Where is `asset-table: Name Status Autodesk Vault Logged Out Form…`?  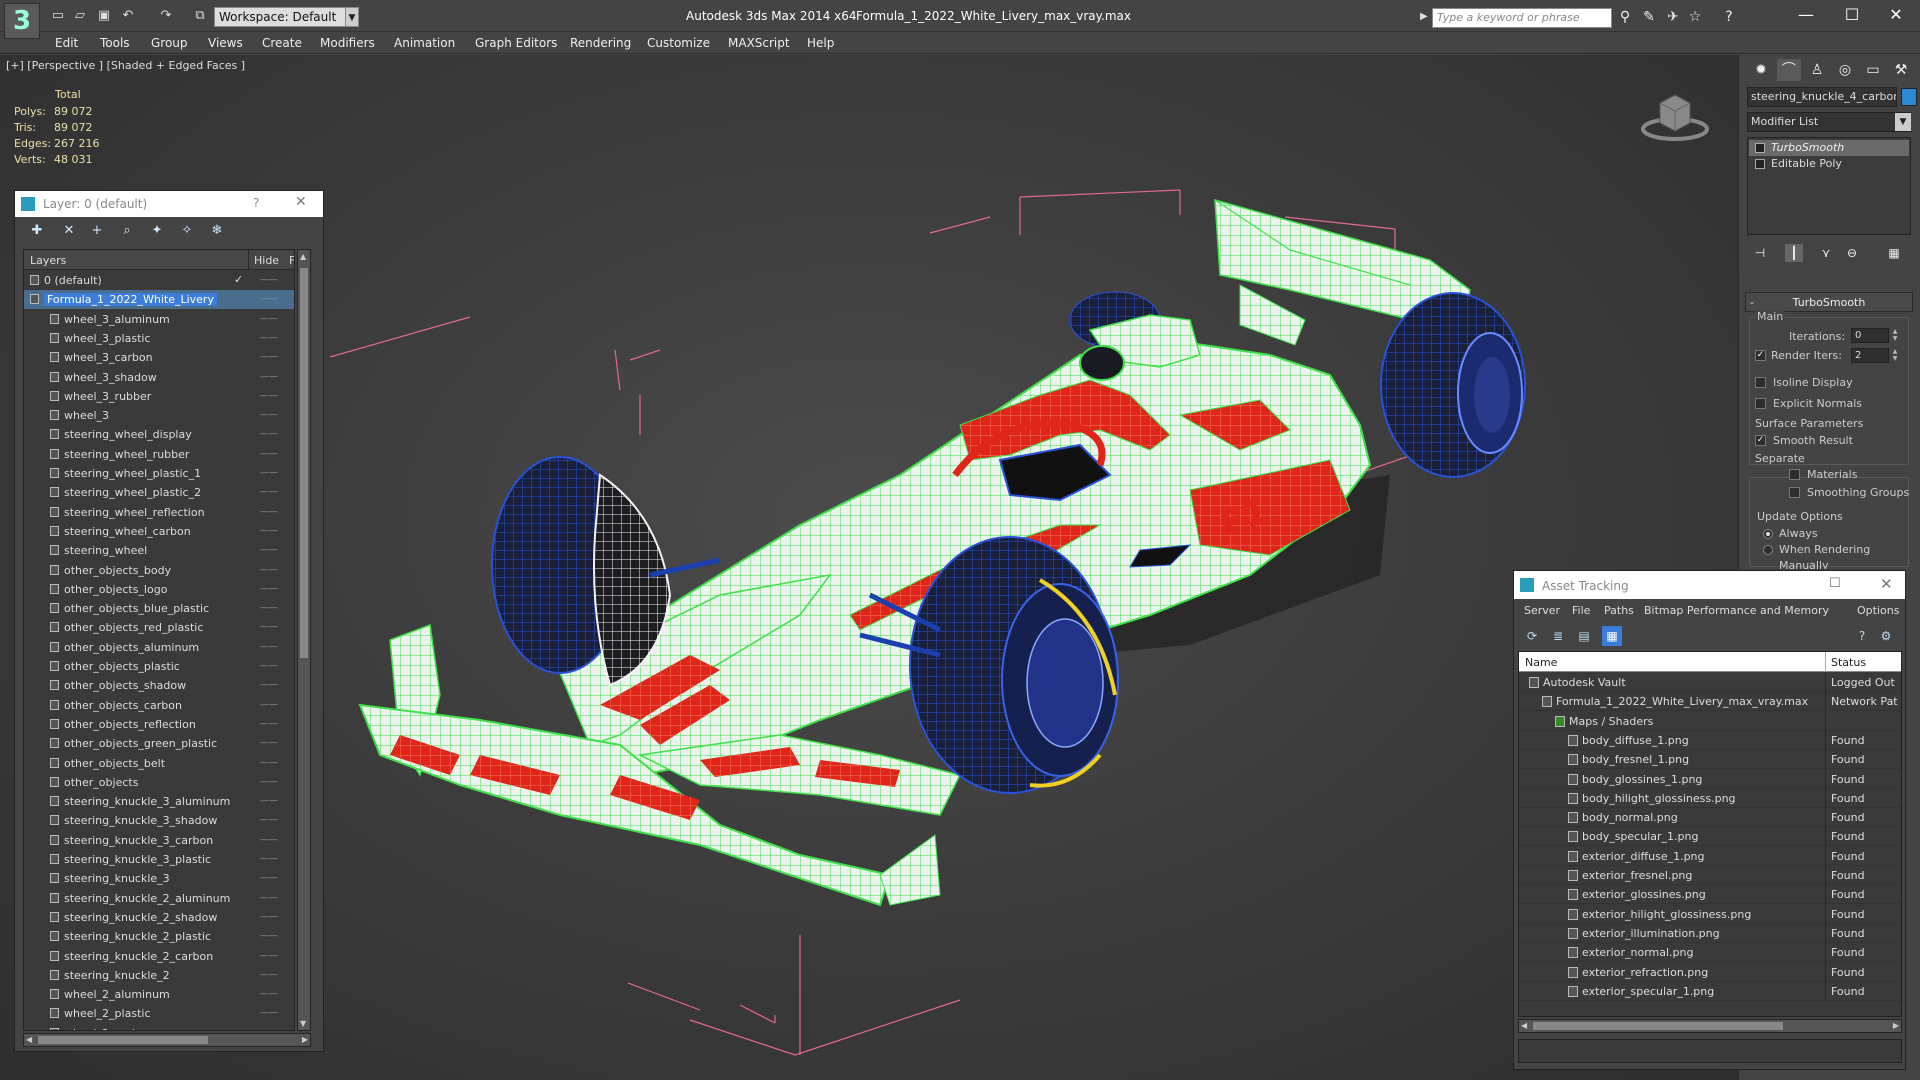
asset-table: Name Status Autodesk Vault Logged Out Form… is located at coordinates (1710, 834).